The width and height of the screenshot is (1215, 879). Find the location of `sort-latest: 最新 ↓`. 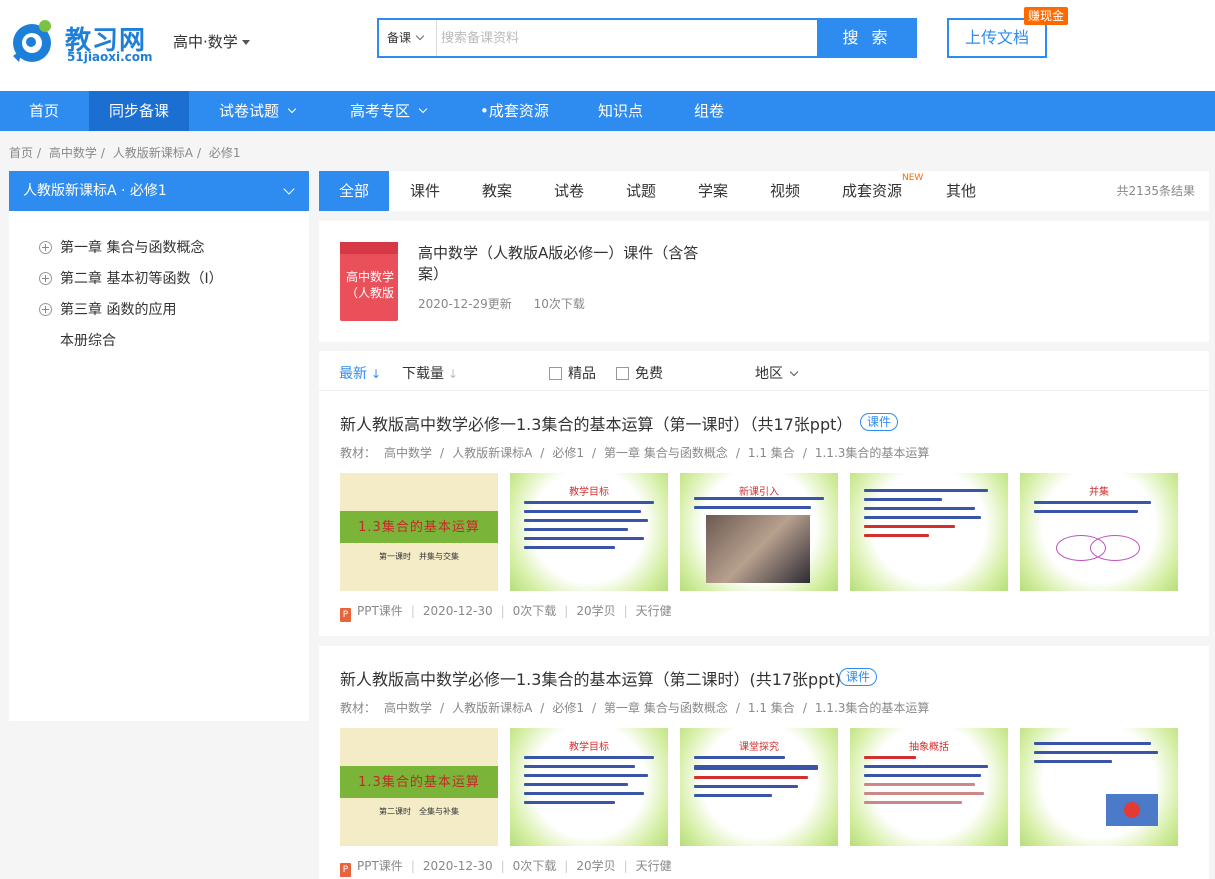

sort-latest: 最新 ↓ is located at coordinates (360, 373).